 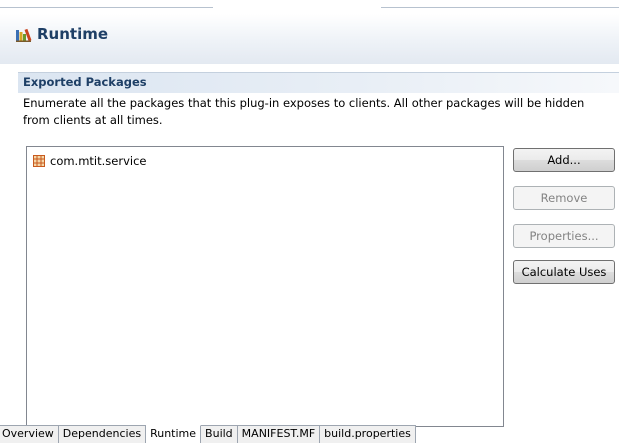 I want to click on section-title: Exported Packages, so click(x=85, y=82).